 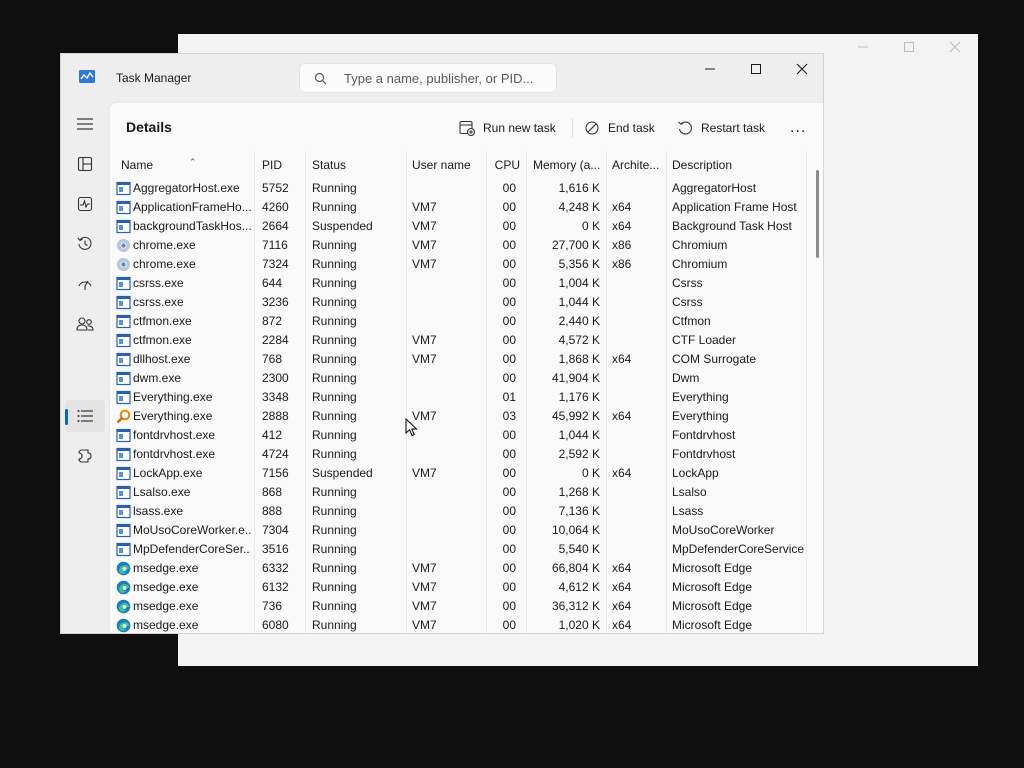 I want to click on menu-icon, so click(x=85, y=124).